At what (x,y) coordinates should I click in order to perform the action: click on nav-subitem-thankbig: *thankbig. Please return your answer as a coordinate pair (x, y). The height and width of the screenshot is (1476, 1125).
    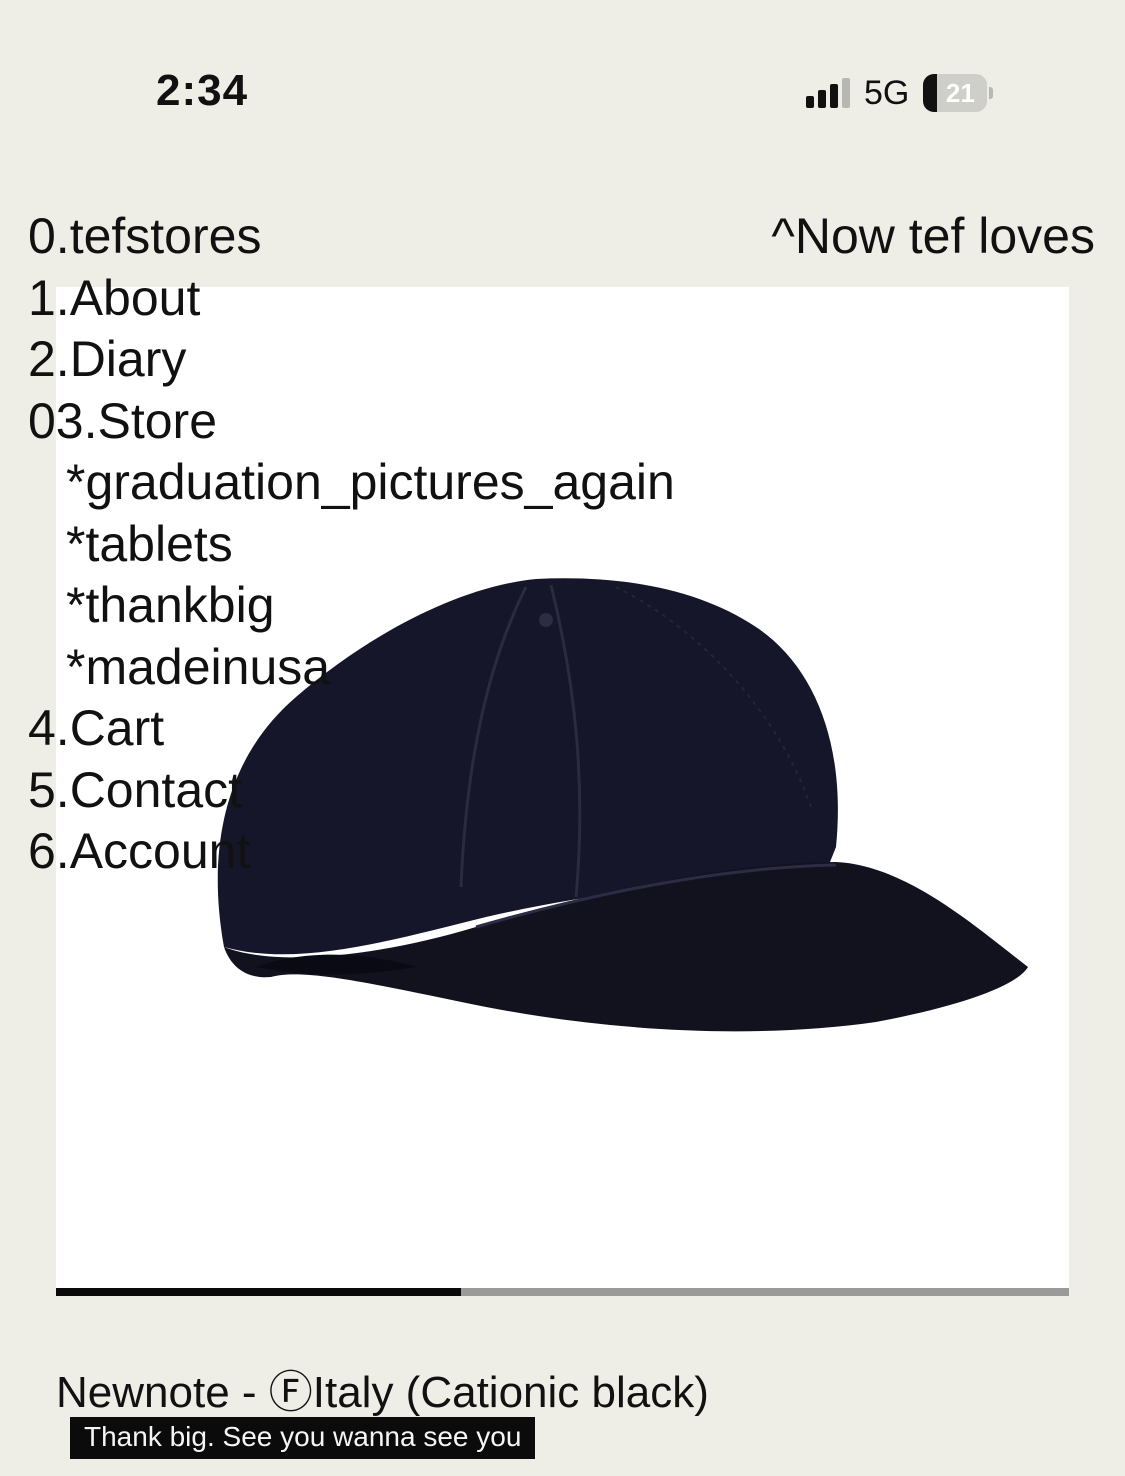
    Looking at the image, I should click on (351, 606).